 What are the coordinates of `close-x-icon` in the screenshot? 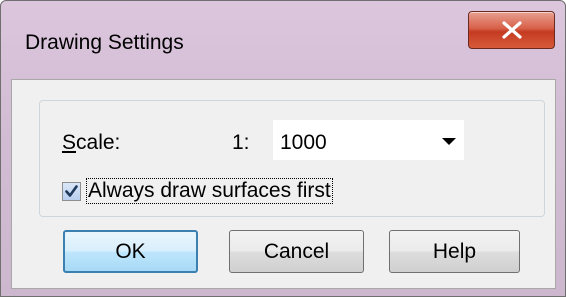 It's located at (512, 30).